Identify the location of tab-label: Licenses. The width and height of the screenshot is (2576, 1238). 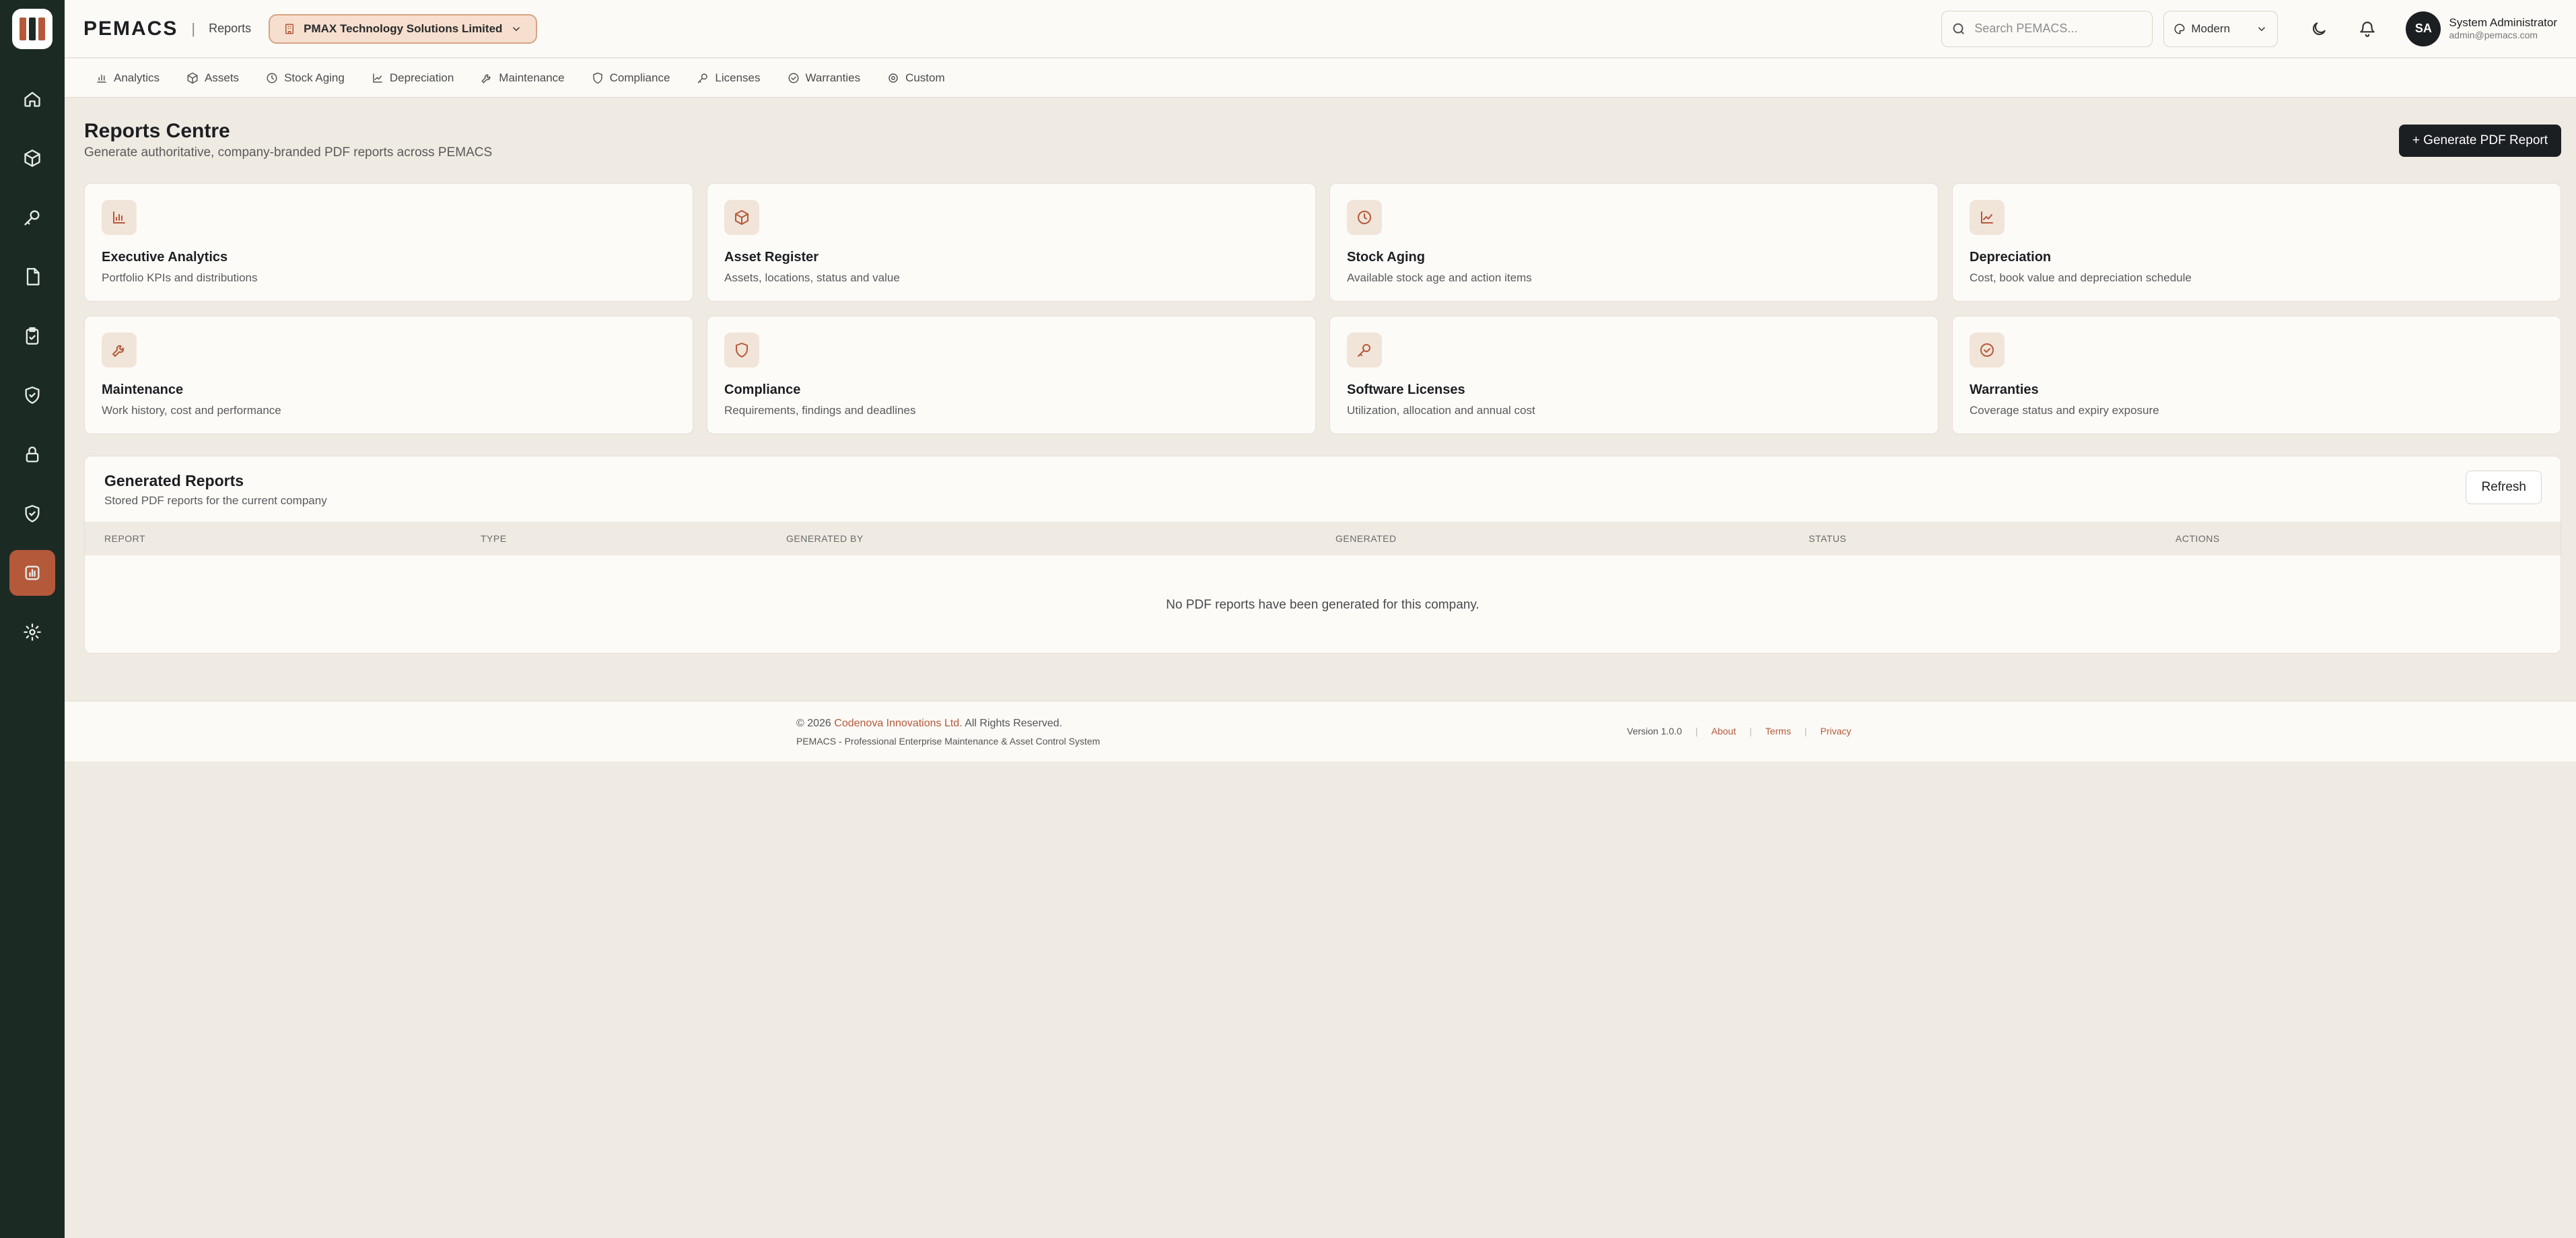
(738, 78).